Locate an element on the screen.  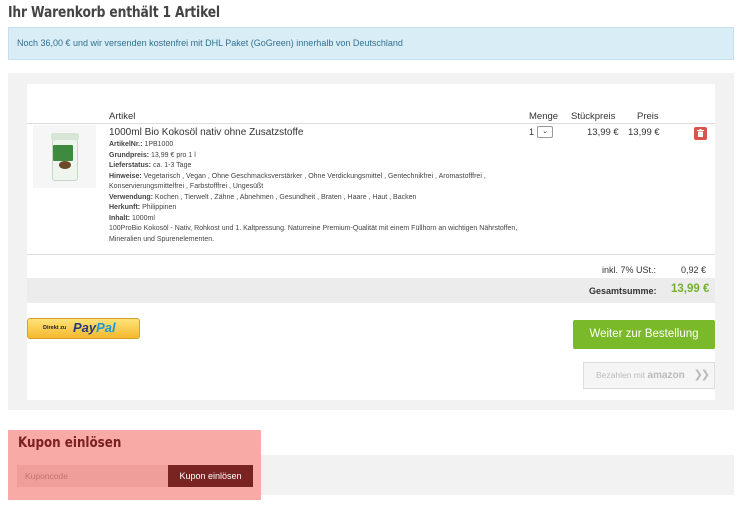
total-value: 13,99 € is located at coordinates (690, 289).